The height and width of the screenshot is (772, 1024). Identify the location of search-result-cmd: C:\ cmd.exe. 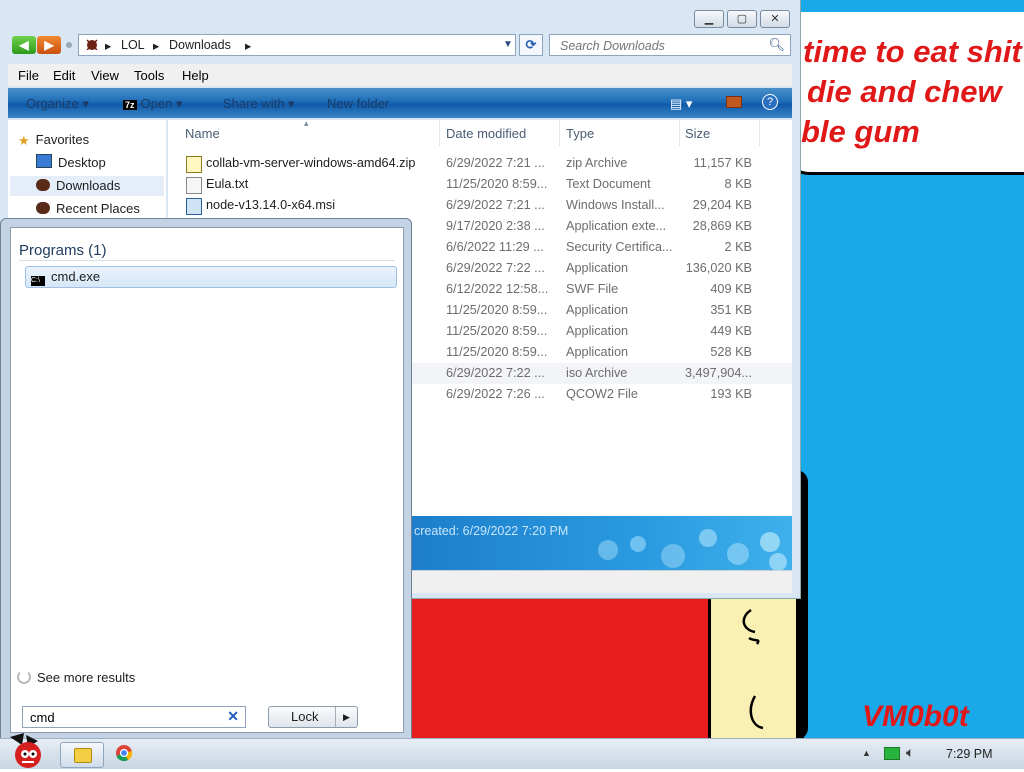
(211, 277).